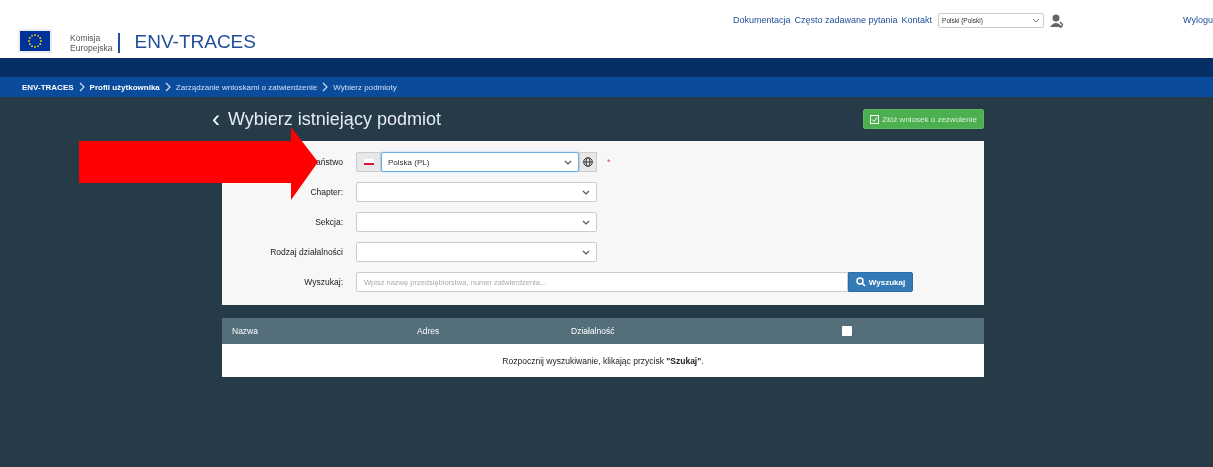 The image size is (1213, 467). What do you see at coordinates (917, 20) in the screenshot?
I see `header-link: Kontakt` at bounding box center [917, 20].